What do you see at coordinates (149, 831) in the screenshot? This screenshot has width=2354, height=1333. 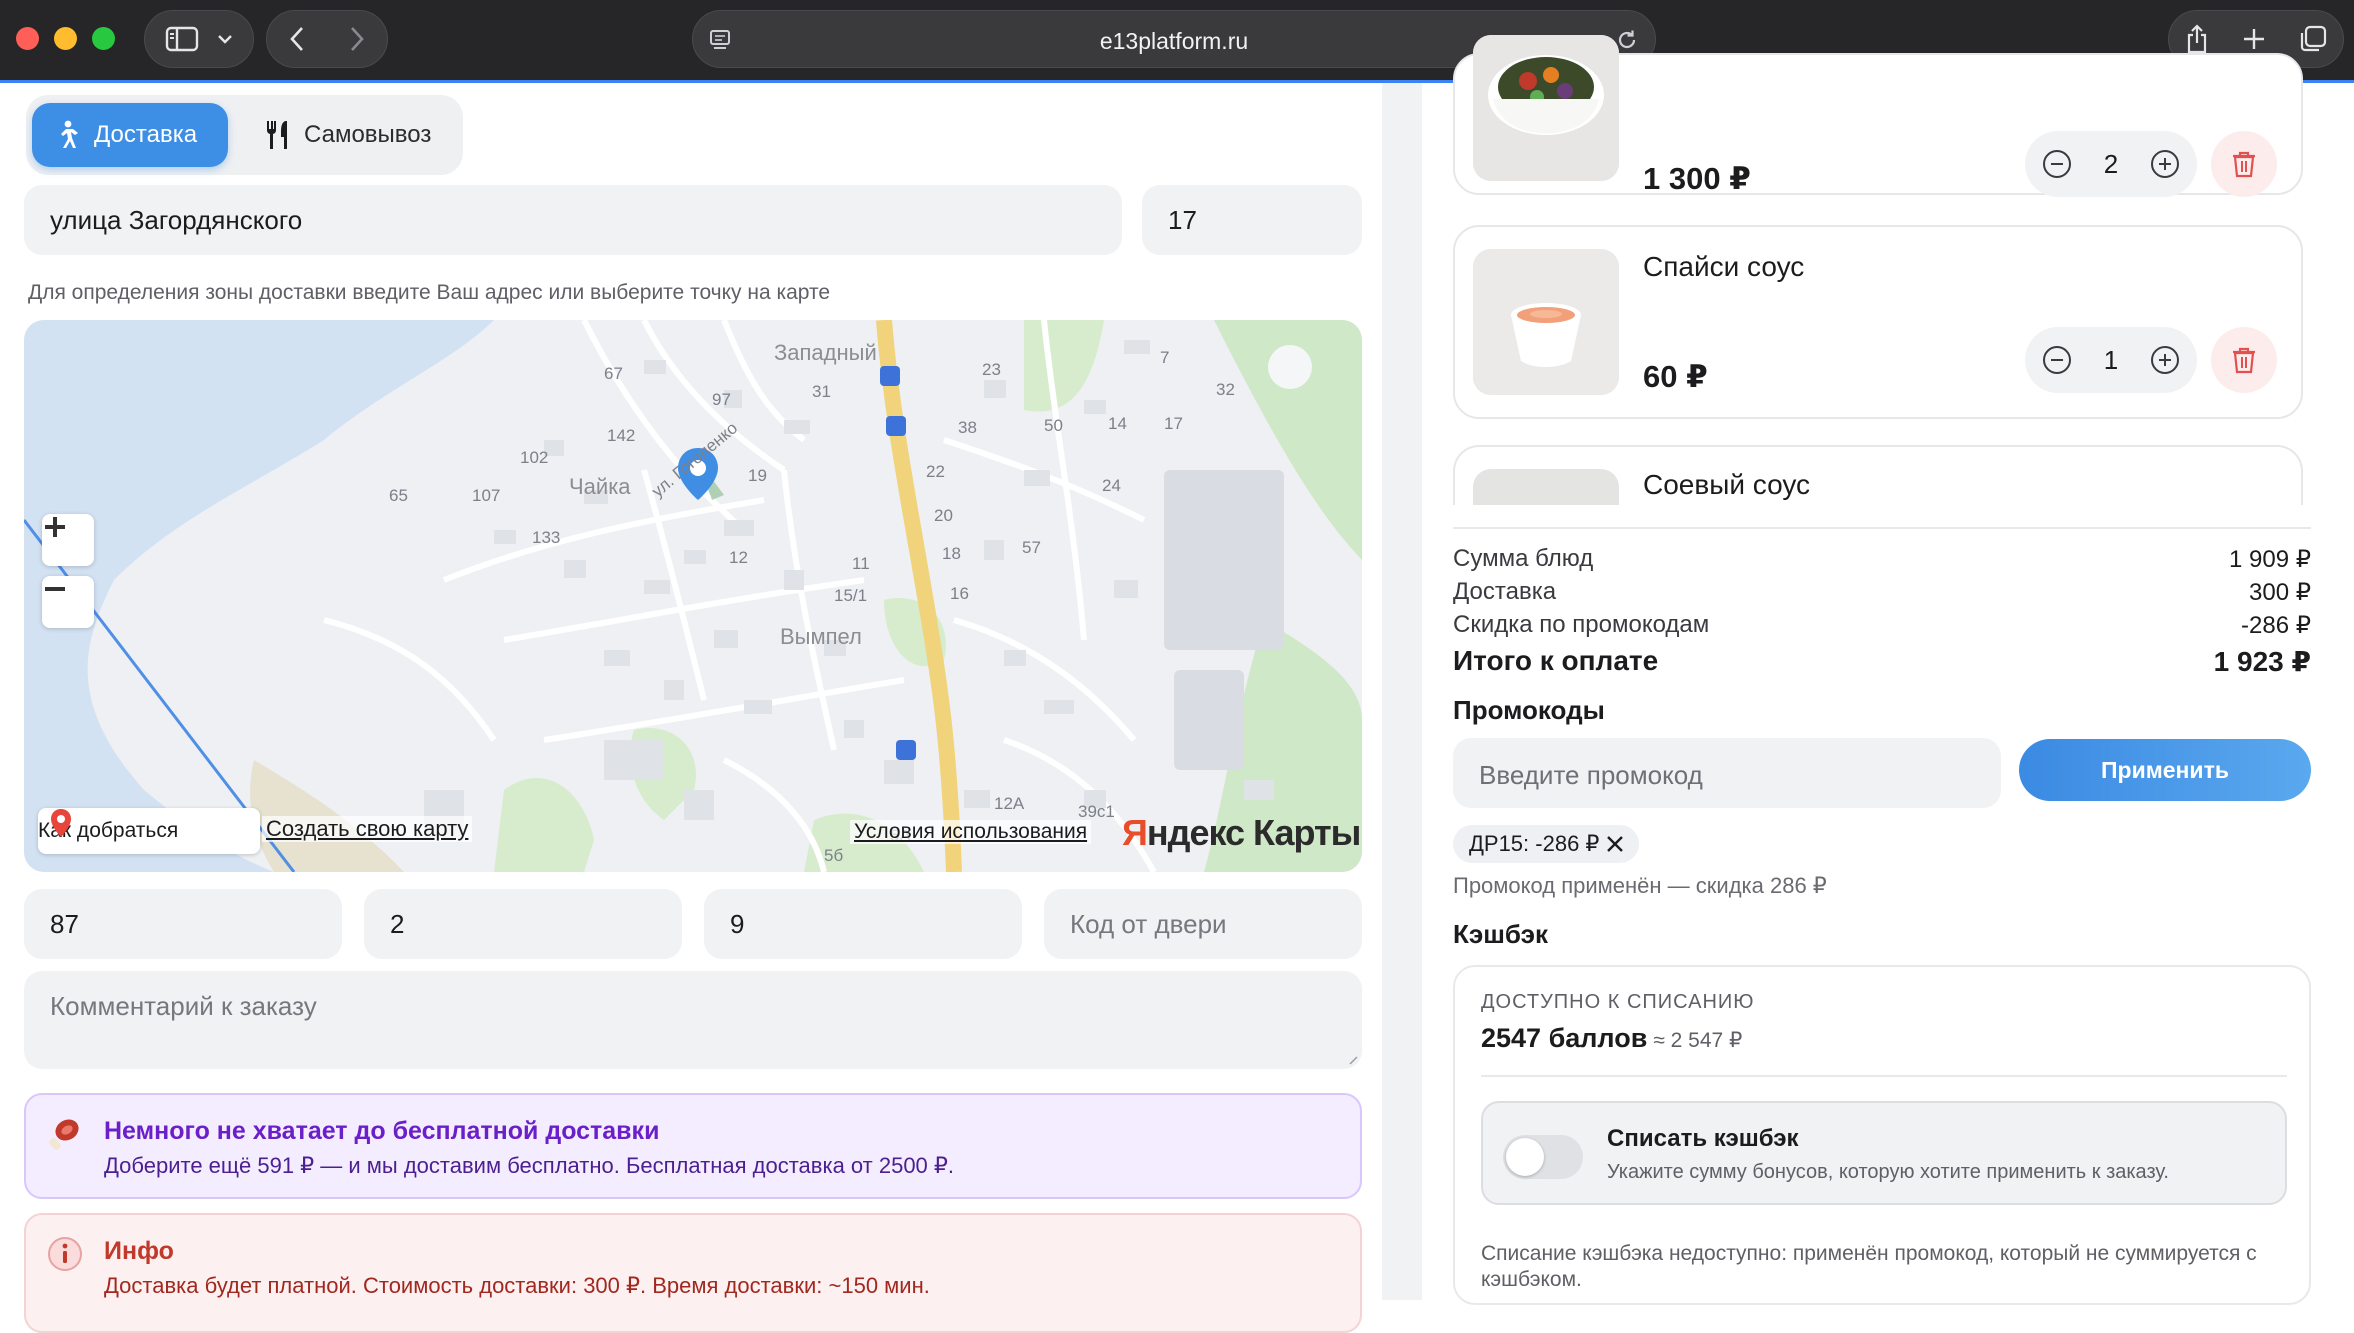 I see `route-button: Как добраться` at bounding box center [149, 831].